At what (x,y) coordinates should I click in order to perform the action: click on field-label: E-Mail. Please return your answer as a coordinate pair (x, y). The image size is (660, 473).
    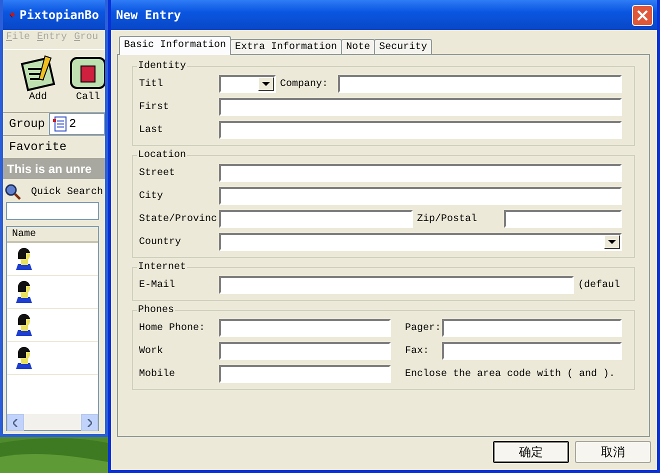
    Looking at the image, I should click on (157, 285).